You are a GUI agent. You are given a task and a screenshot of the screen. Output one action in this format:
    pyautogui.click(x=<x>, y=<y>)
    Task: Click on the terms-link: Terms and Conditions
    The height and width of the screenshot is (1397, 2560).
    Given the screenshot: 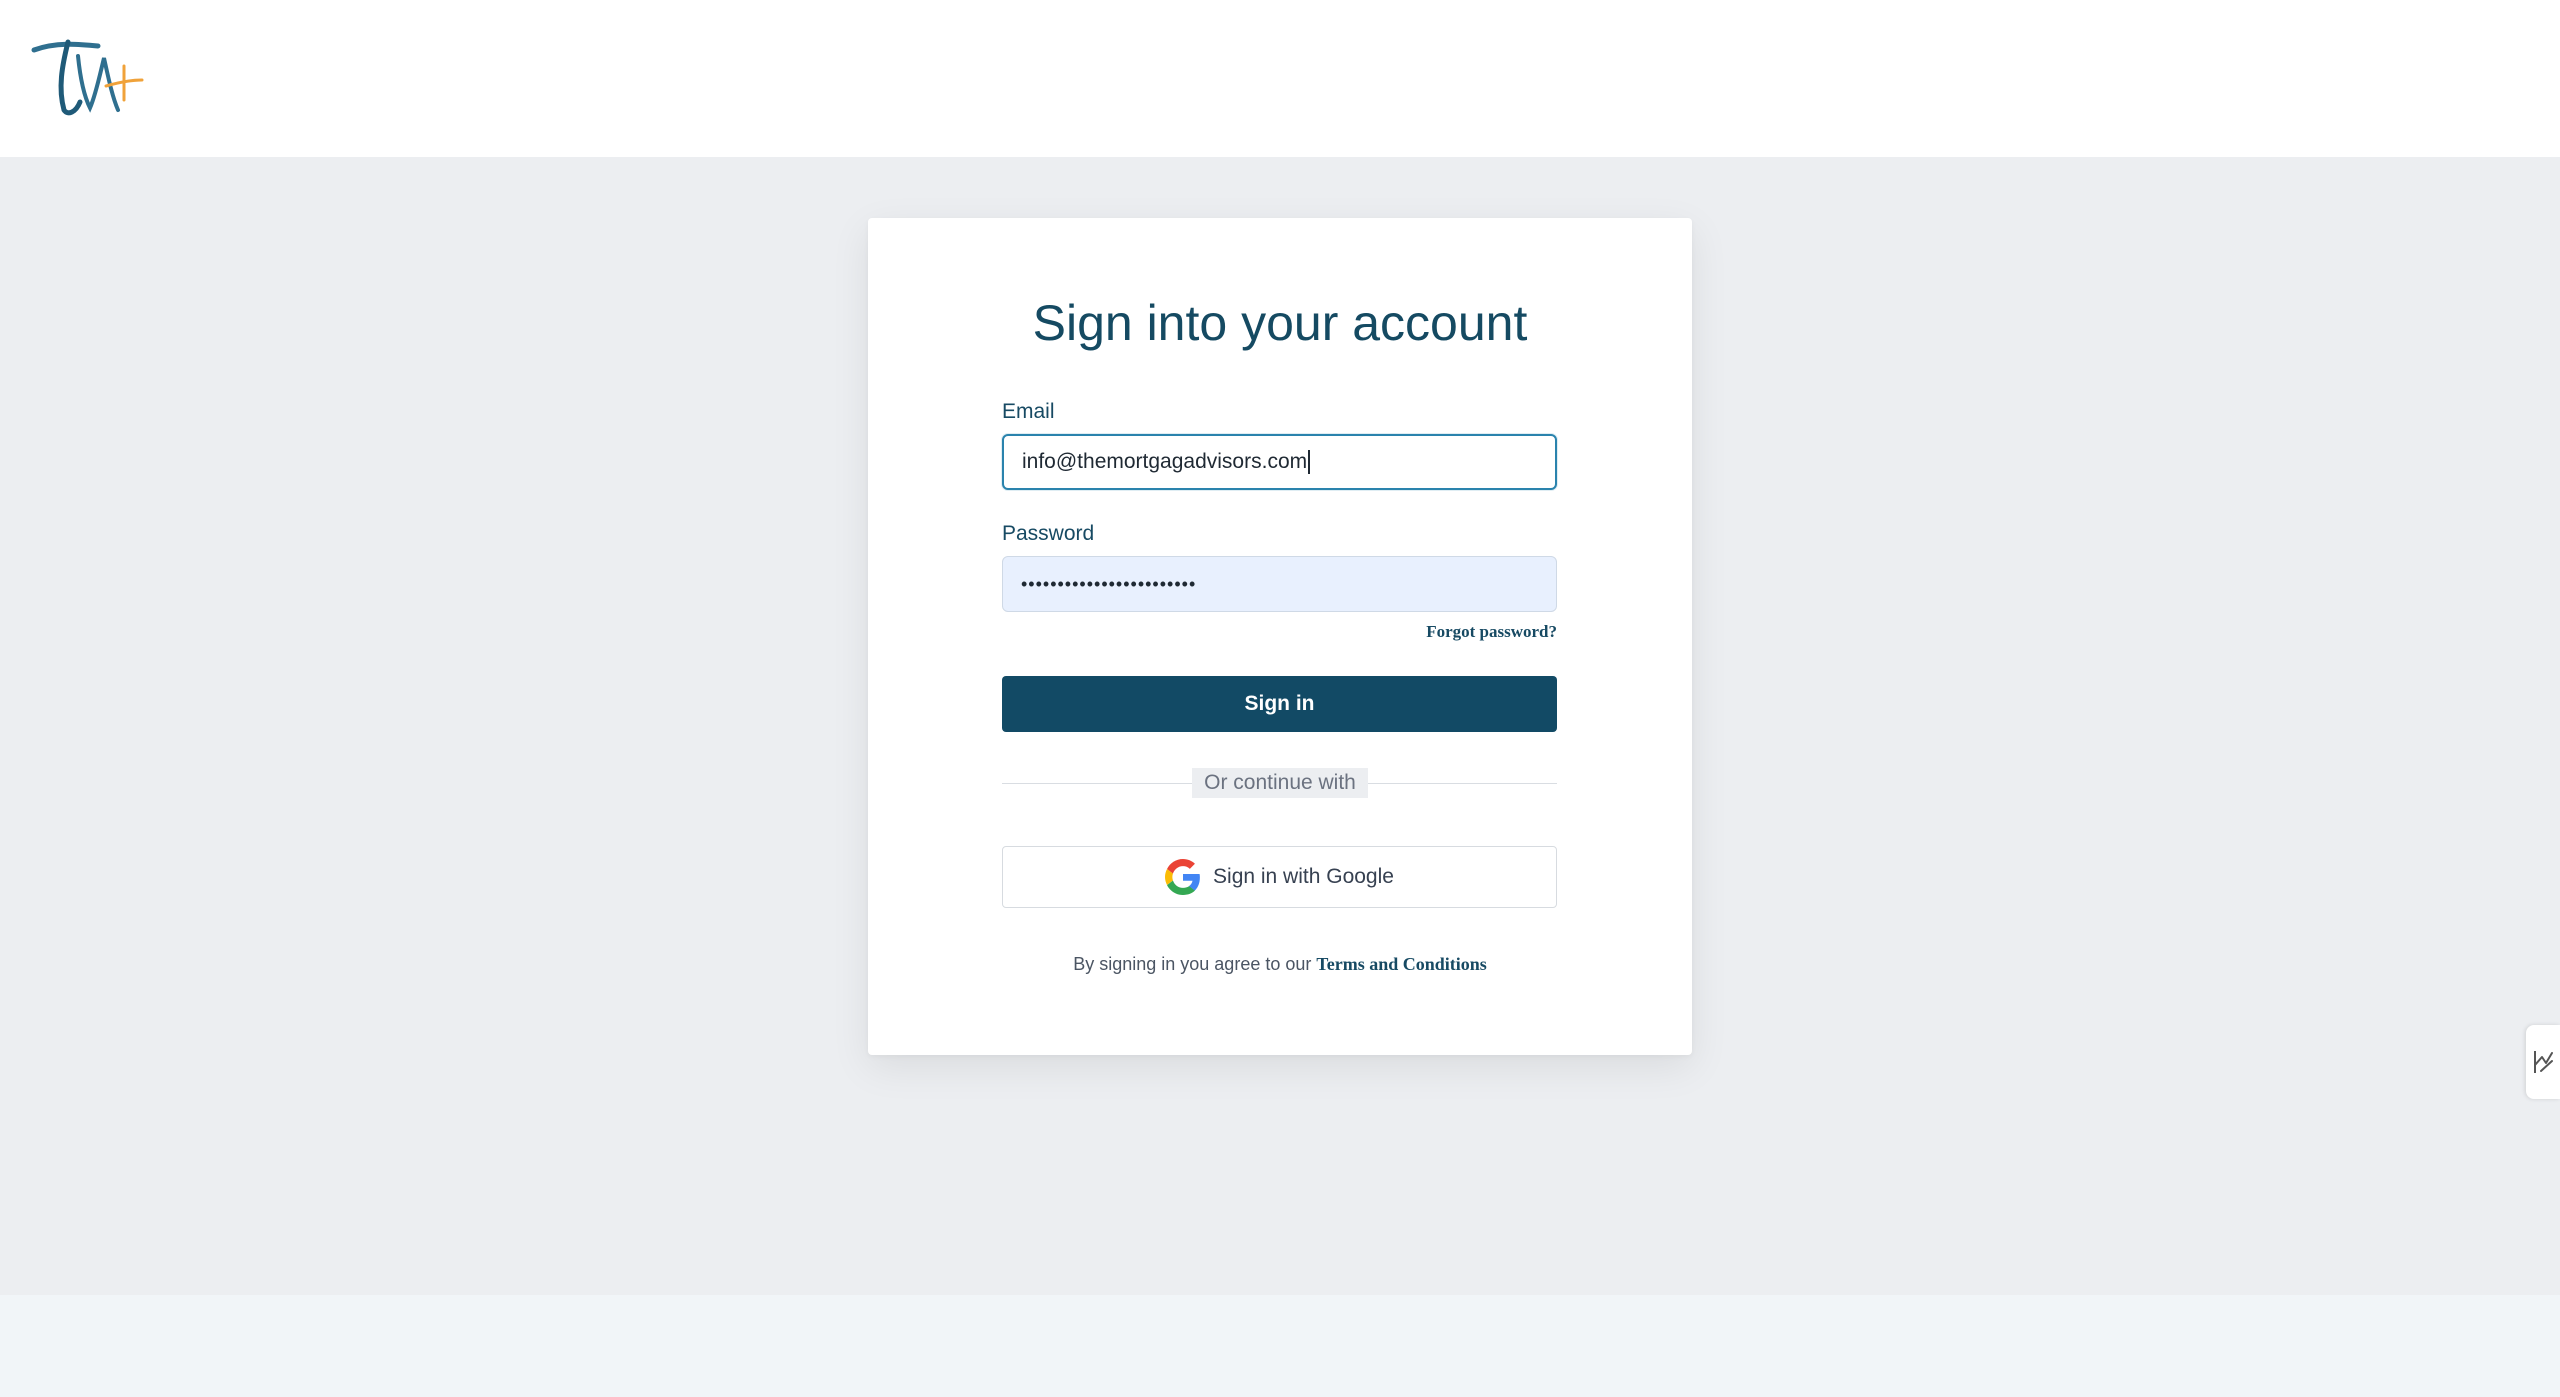 What is the action you would take?
    pyautogui.click(x=1401, y=964)
    